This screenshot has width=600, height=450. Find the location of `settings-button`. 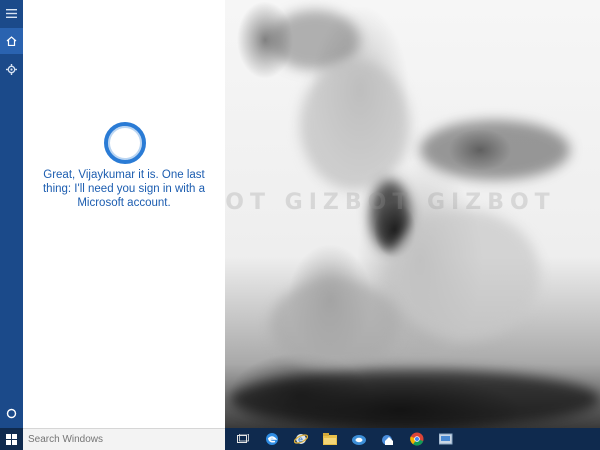

settings-button is located at coordinates (11, 69).